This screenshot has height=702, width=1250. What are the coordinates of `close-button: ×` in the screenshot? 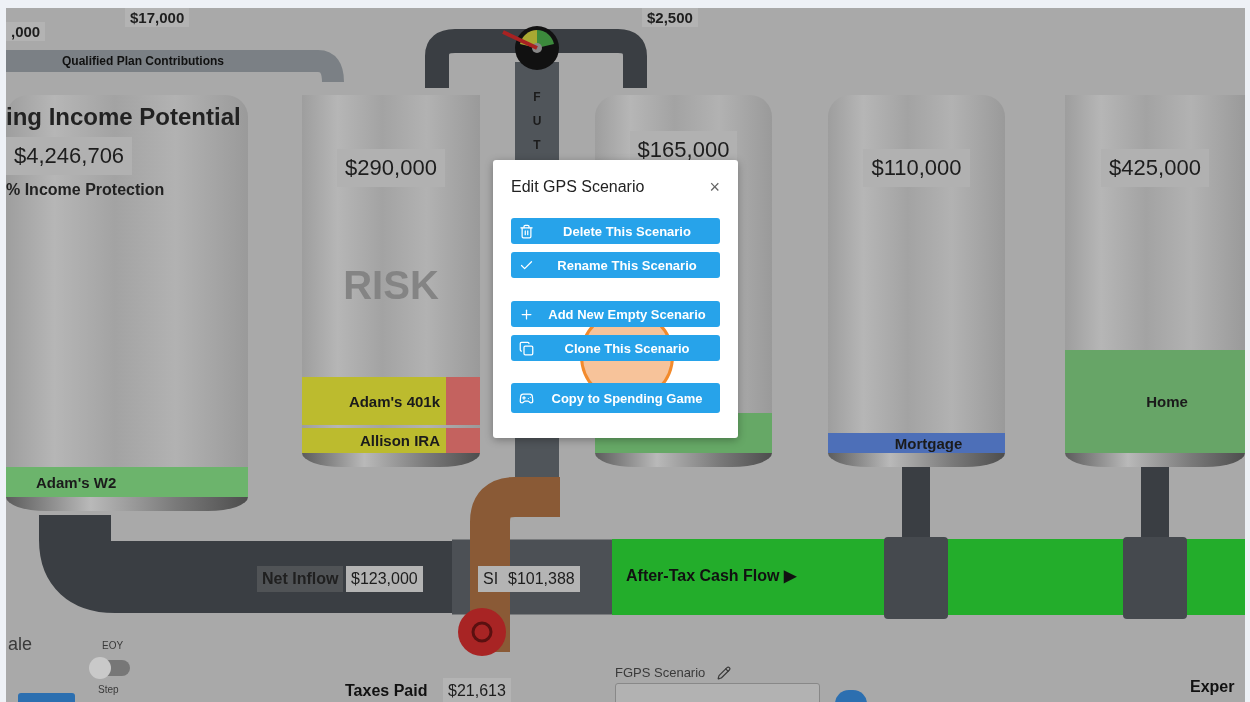 It's located at (714, 187).